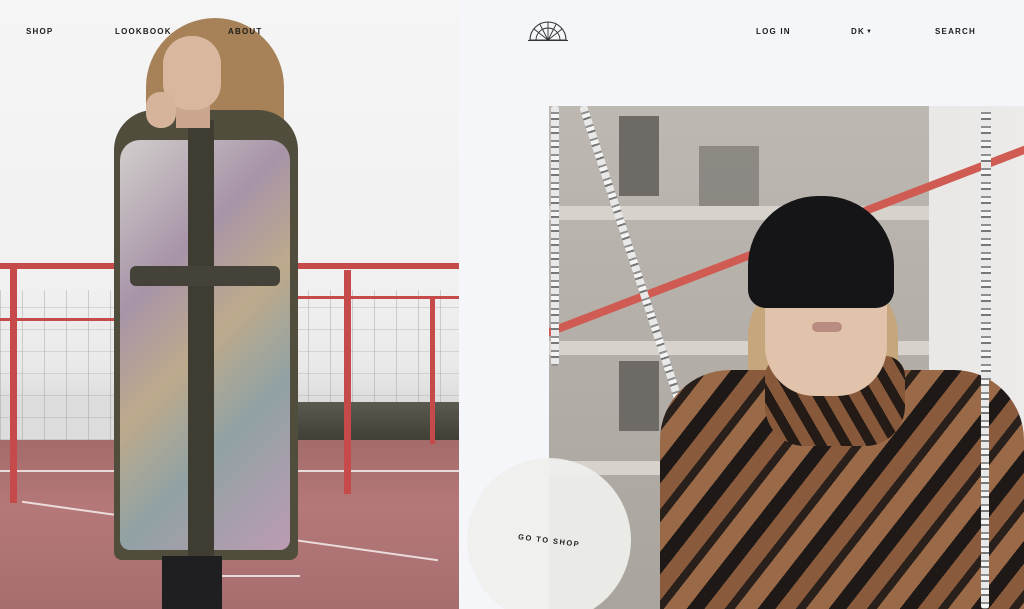 The width and height of the screenshot is (1024, 609). What do you see at coordinates (858, 31) in the screenshot?
I see `currency-label: DK` at bounding box center [858, 31].